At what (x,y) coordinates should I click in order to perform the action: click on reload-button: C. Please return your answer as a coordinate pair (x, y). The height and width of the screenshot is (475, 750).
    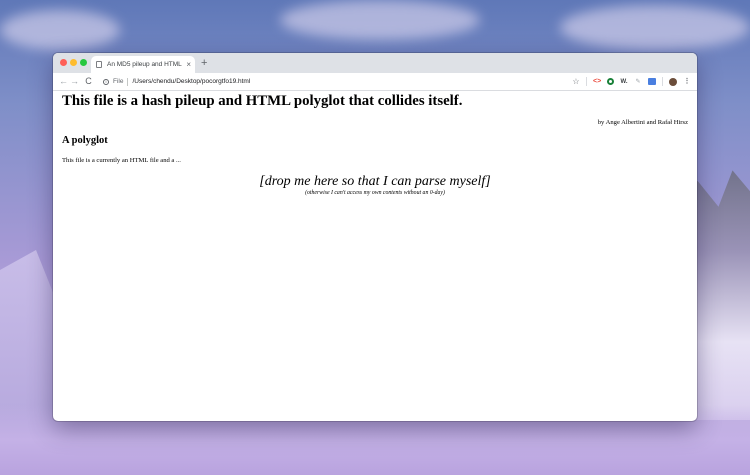
    Looking at the image, I should click on (88, 81).